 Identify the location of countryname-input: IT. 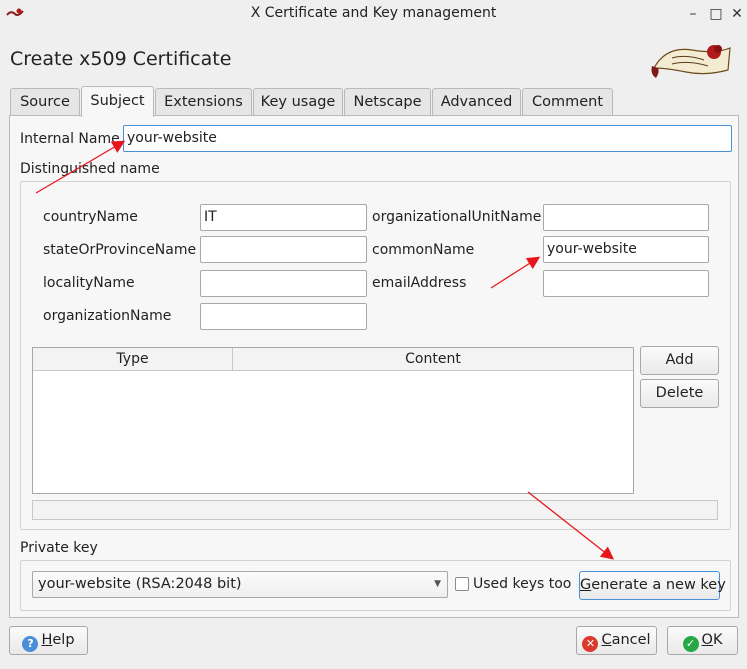
(283, 217).